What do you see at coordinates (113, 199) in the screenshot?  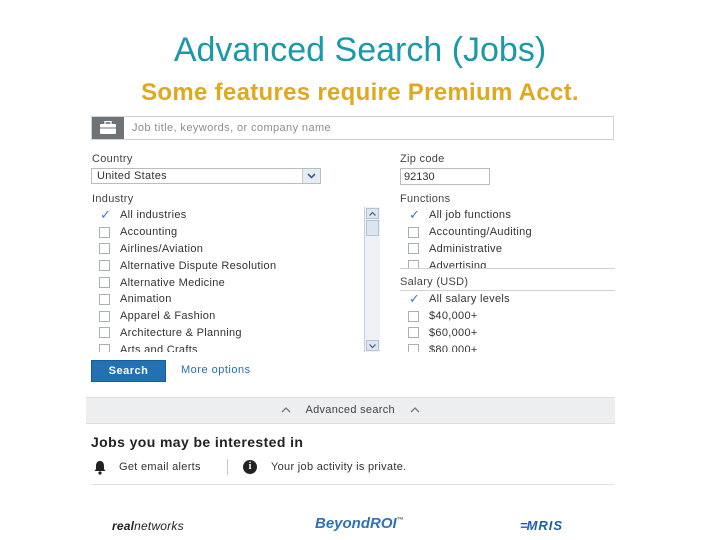 I see `industry-label: Industry` at bounding box center [113, 199].